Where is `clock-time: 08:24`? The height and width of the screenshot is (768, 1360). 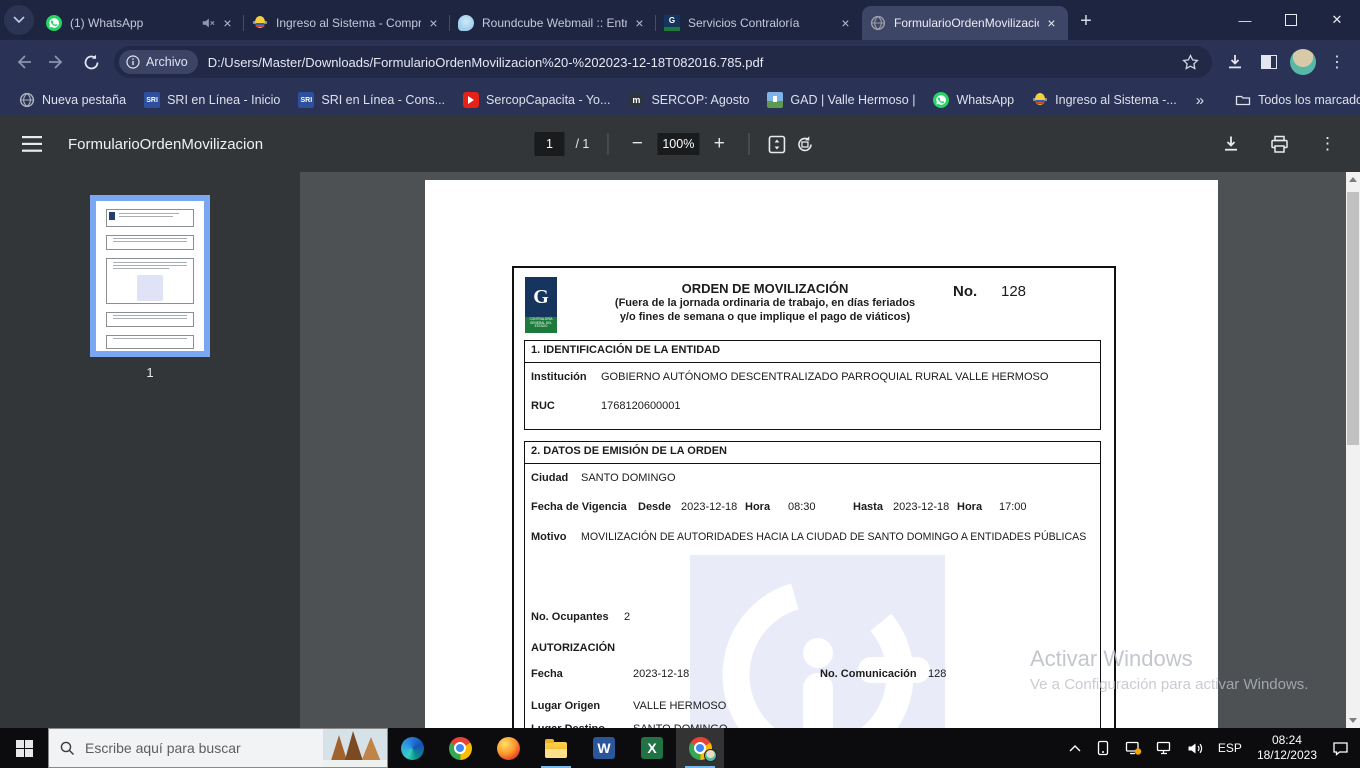 clock-time: 08:24 is located at coordinates (1286, 740).